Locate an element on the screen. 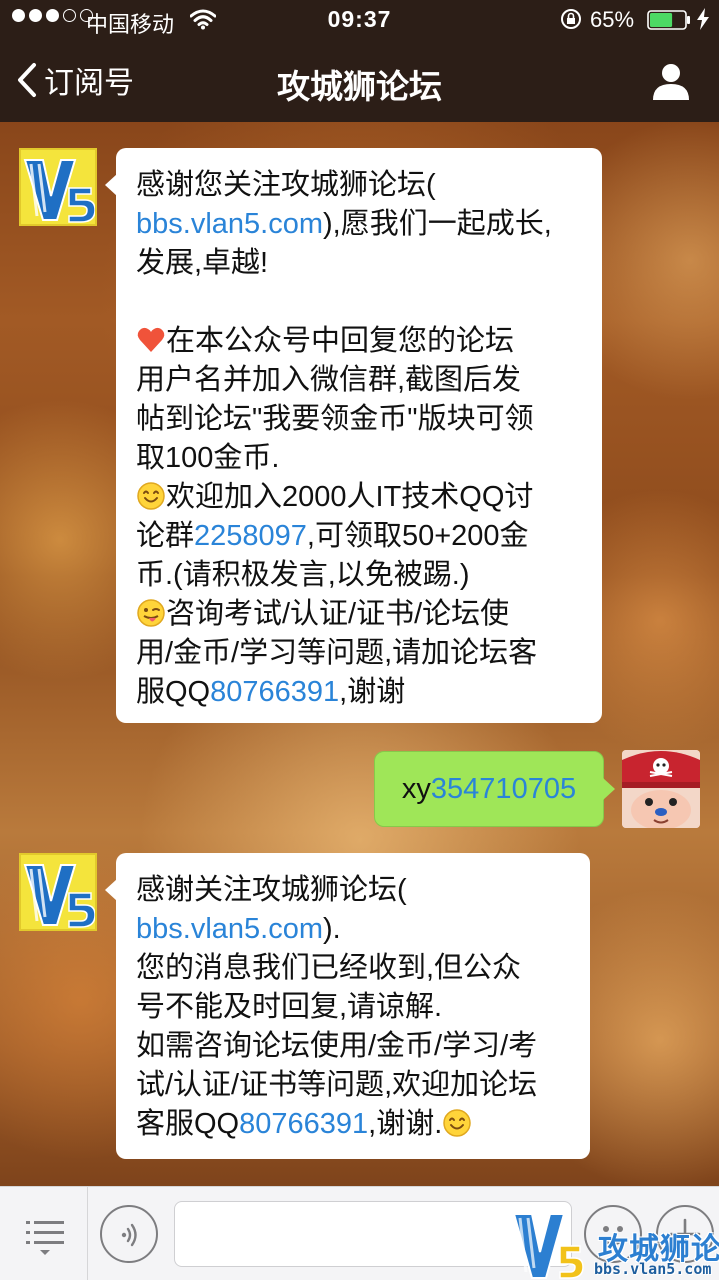 The image size is (719, 1280). message-text: bbs.vlan5.com),愿我们一起成长, is located at coordinates (359, 224).